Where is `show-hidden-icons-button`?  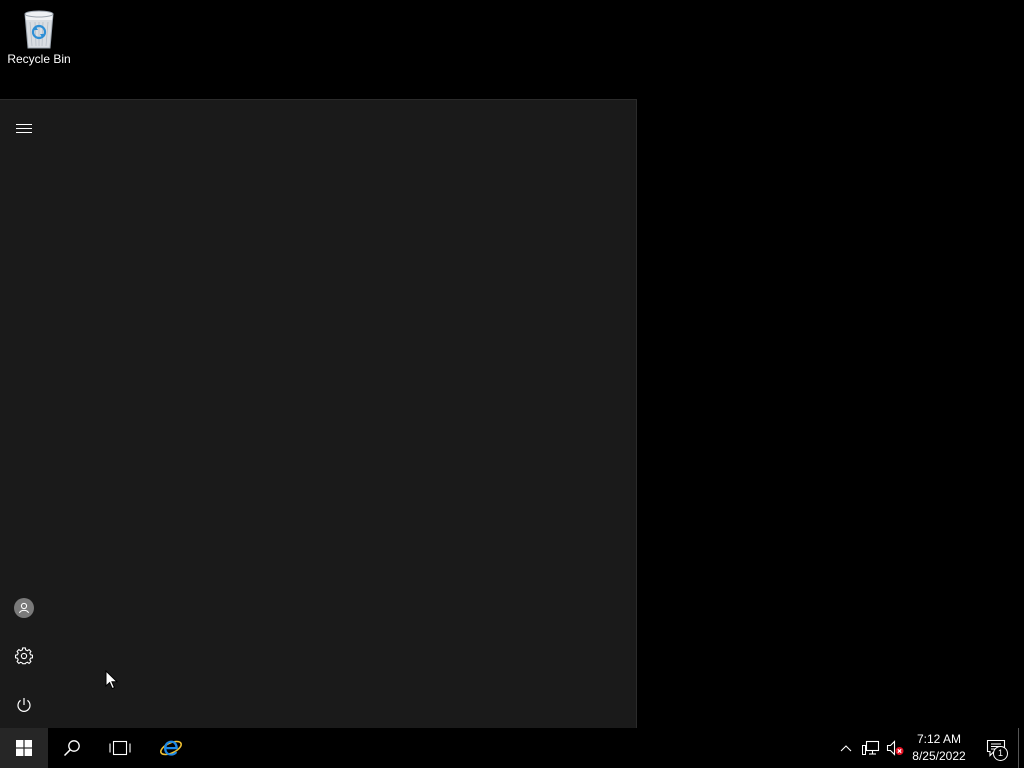 show-hidden-icons-button is located at coordinates (846, 748).